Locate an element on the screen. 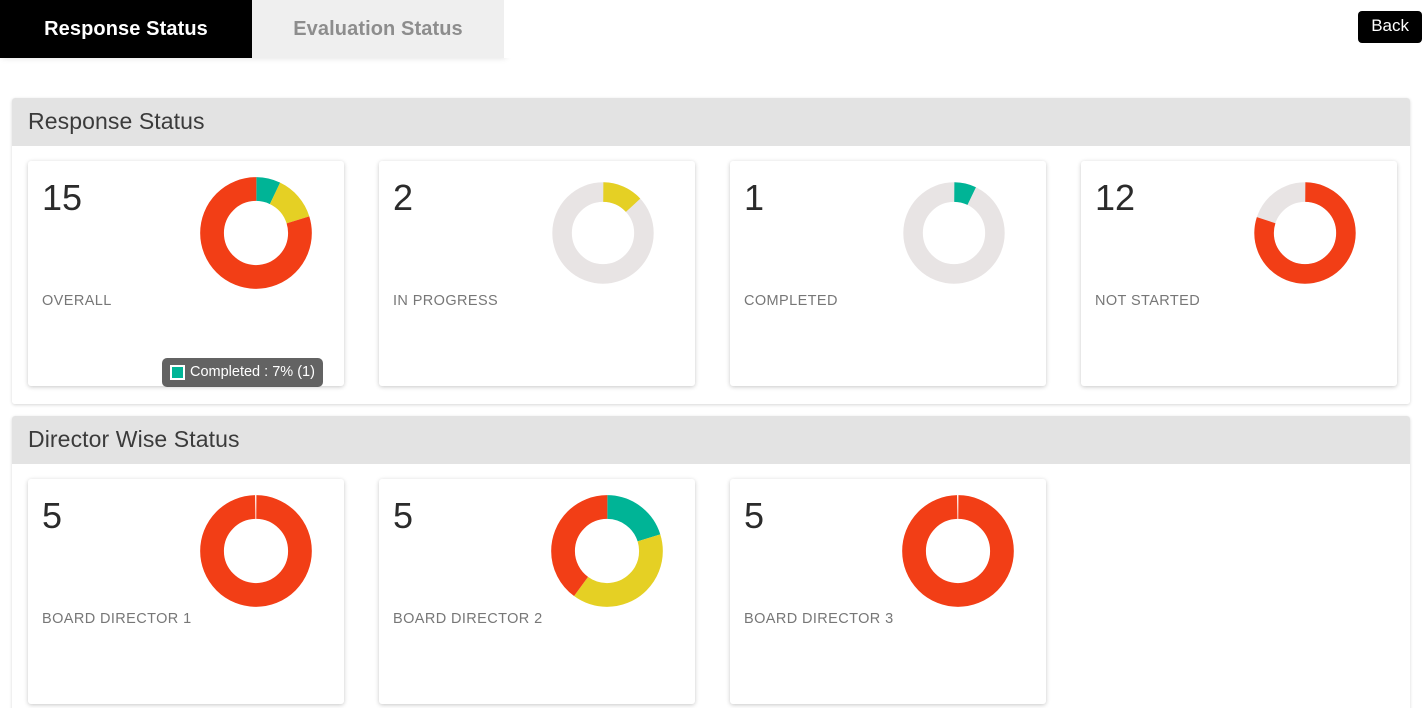  card-board-director-3: 5 BOARD DIRECTOR 3 is located at coordinates (888, 591).